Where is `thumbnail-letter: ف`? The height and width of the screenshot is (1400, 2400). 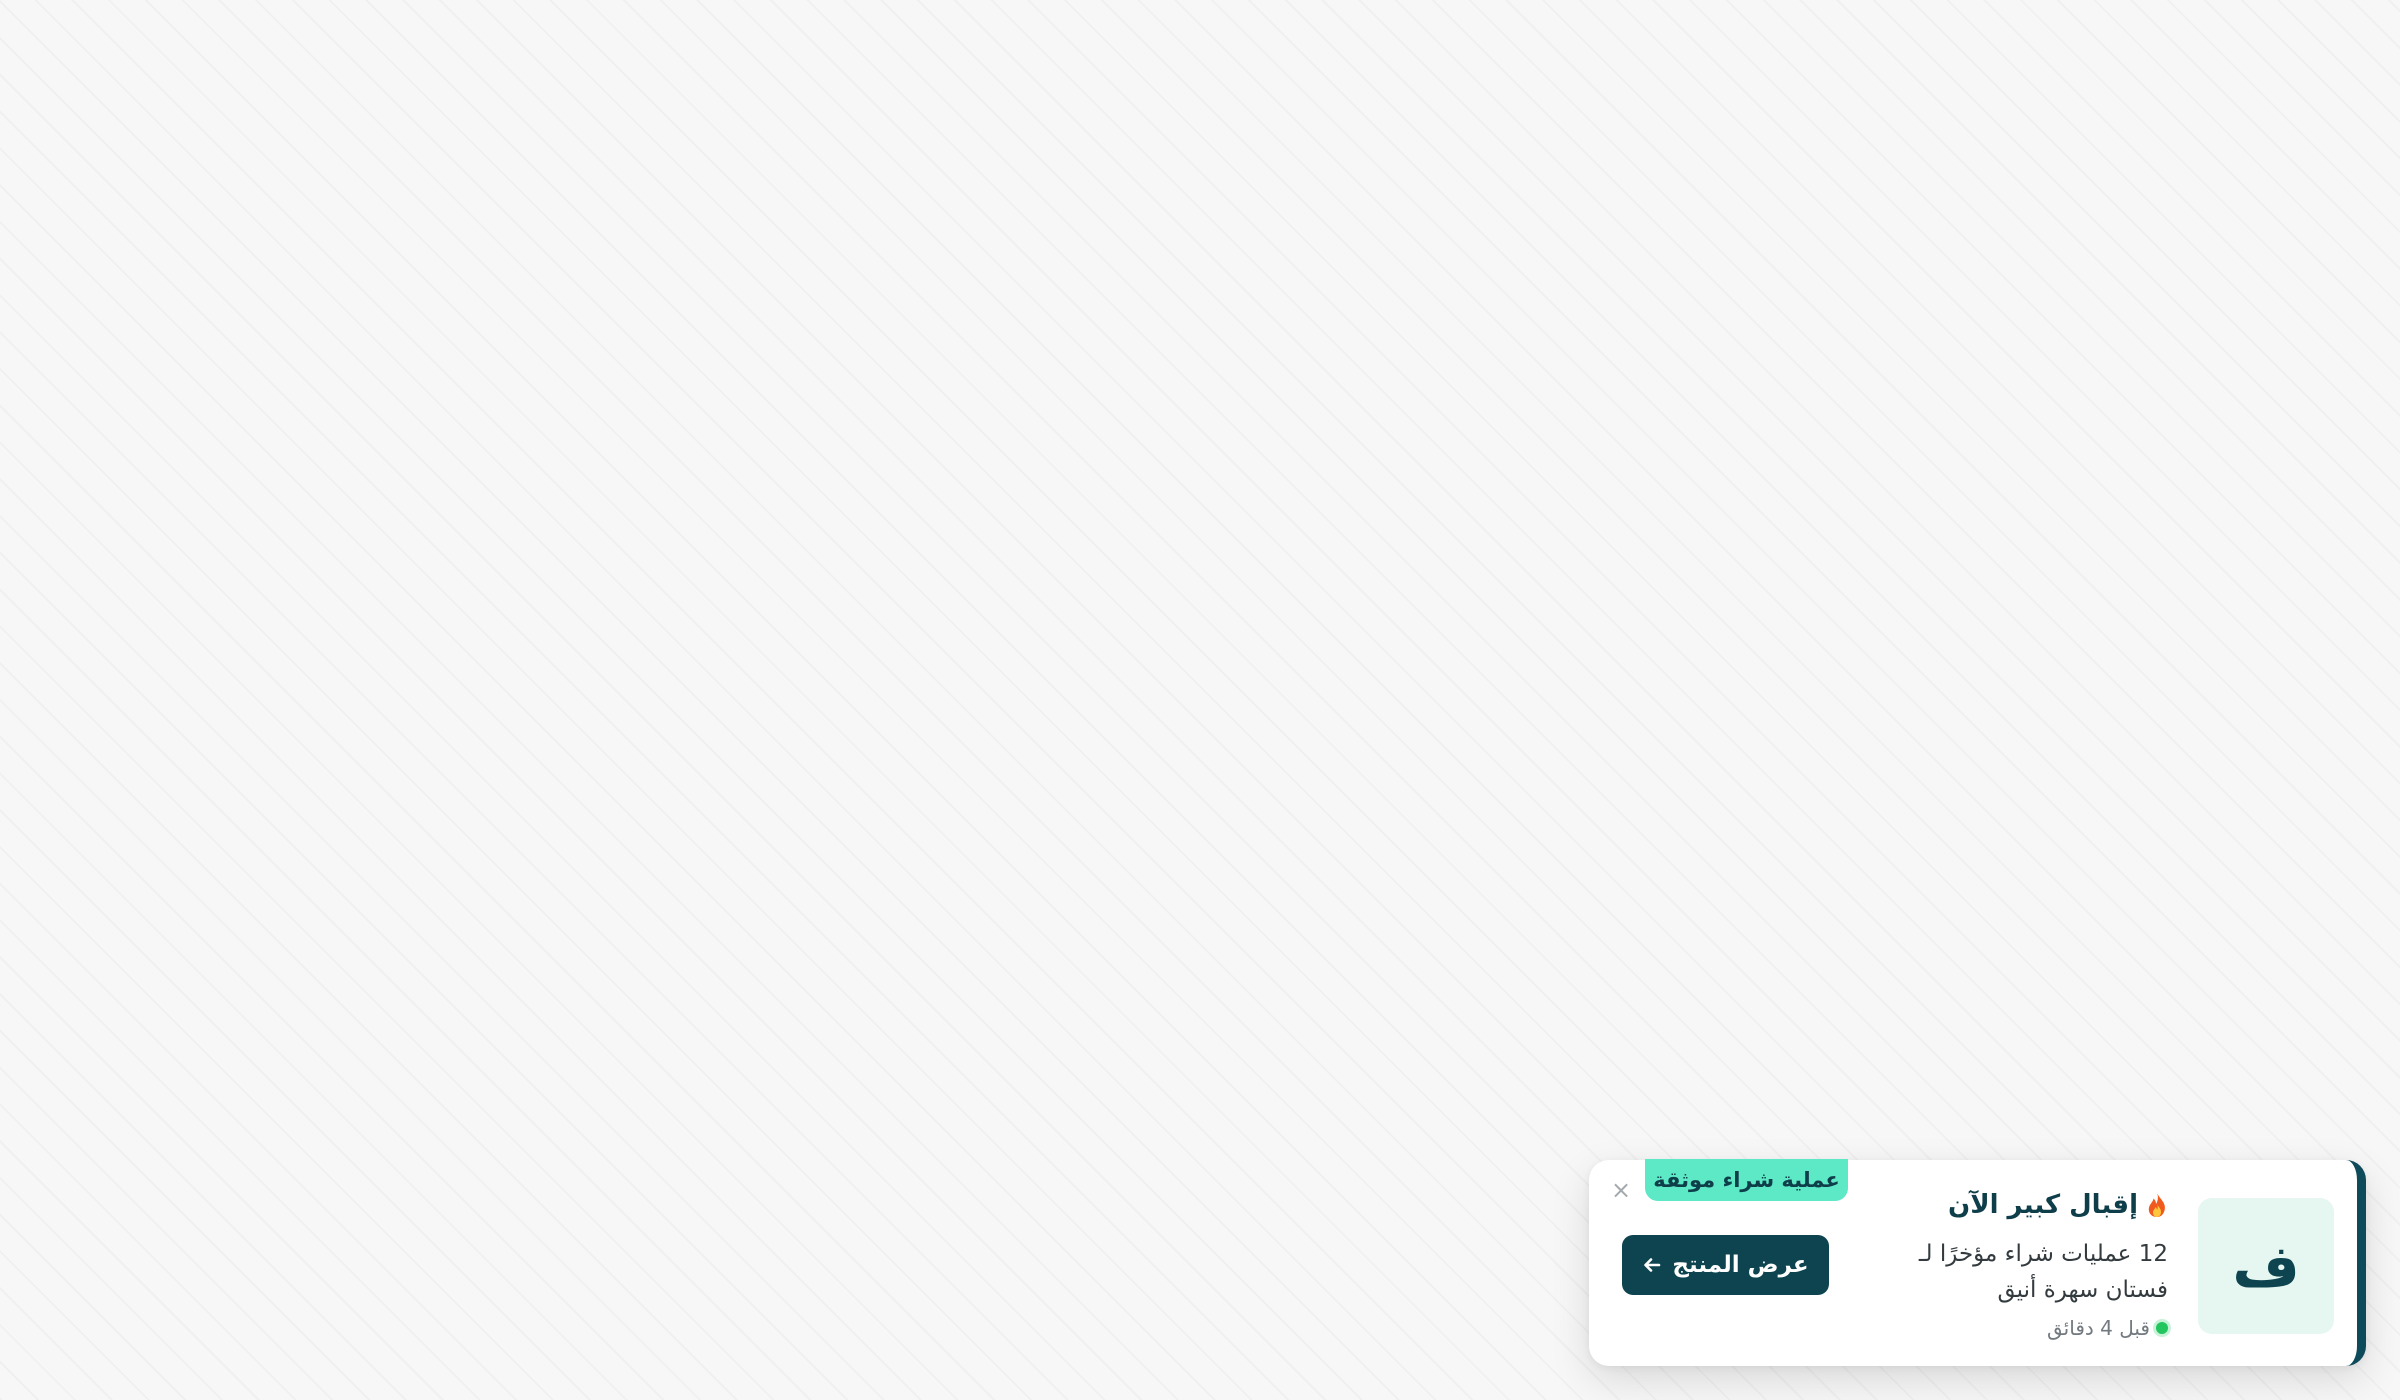 thumbnail-letter: ف is located at coordinates (2266, 1266).